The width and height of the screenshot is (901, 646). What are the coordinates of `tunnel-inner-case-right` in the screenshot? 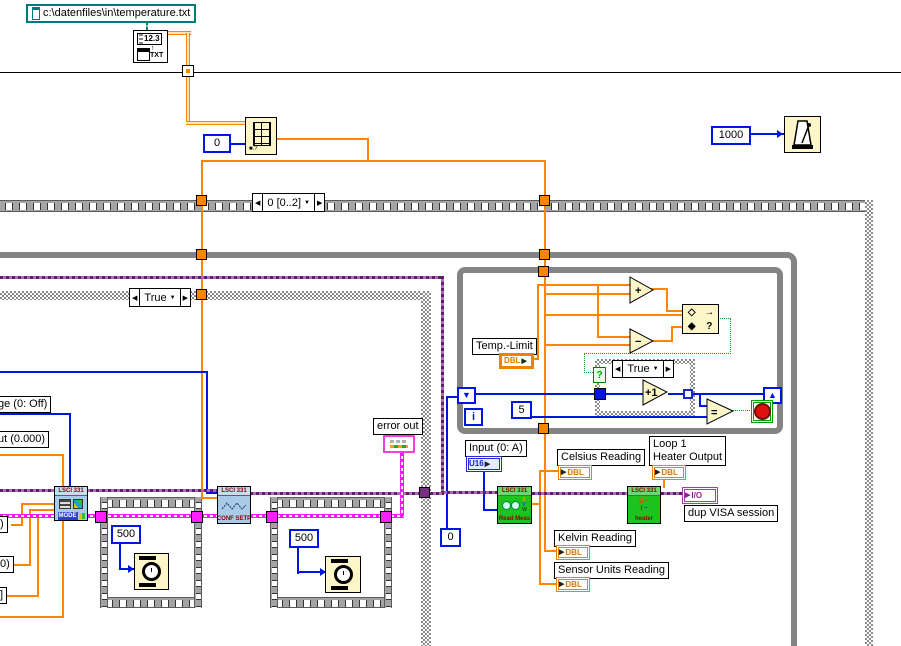 It's located at (688, 394).